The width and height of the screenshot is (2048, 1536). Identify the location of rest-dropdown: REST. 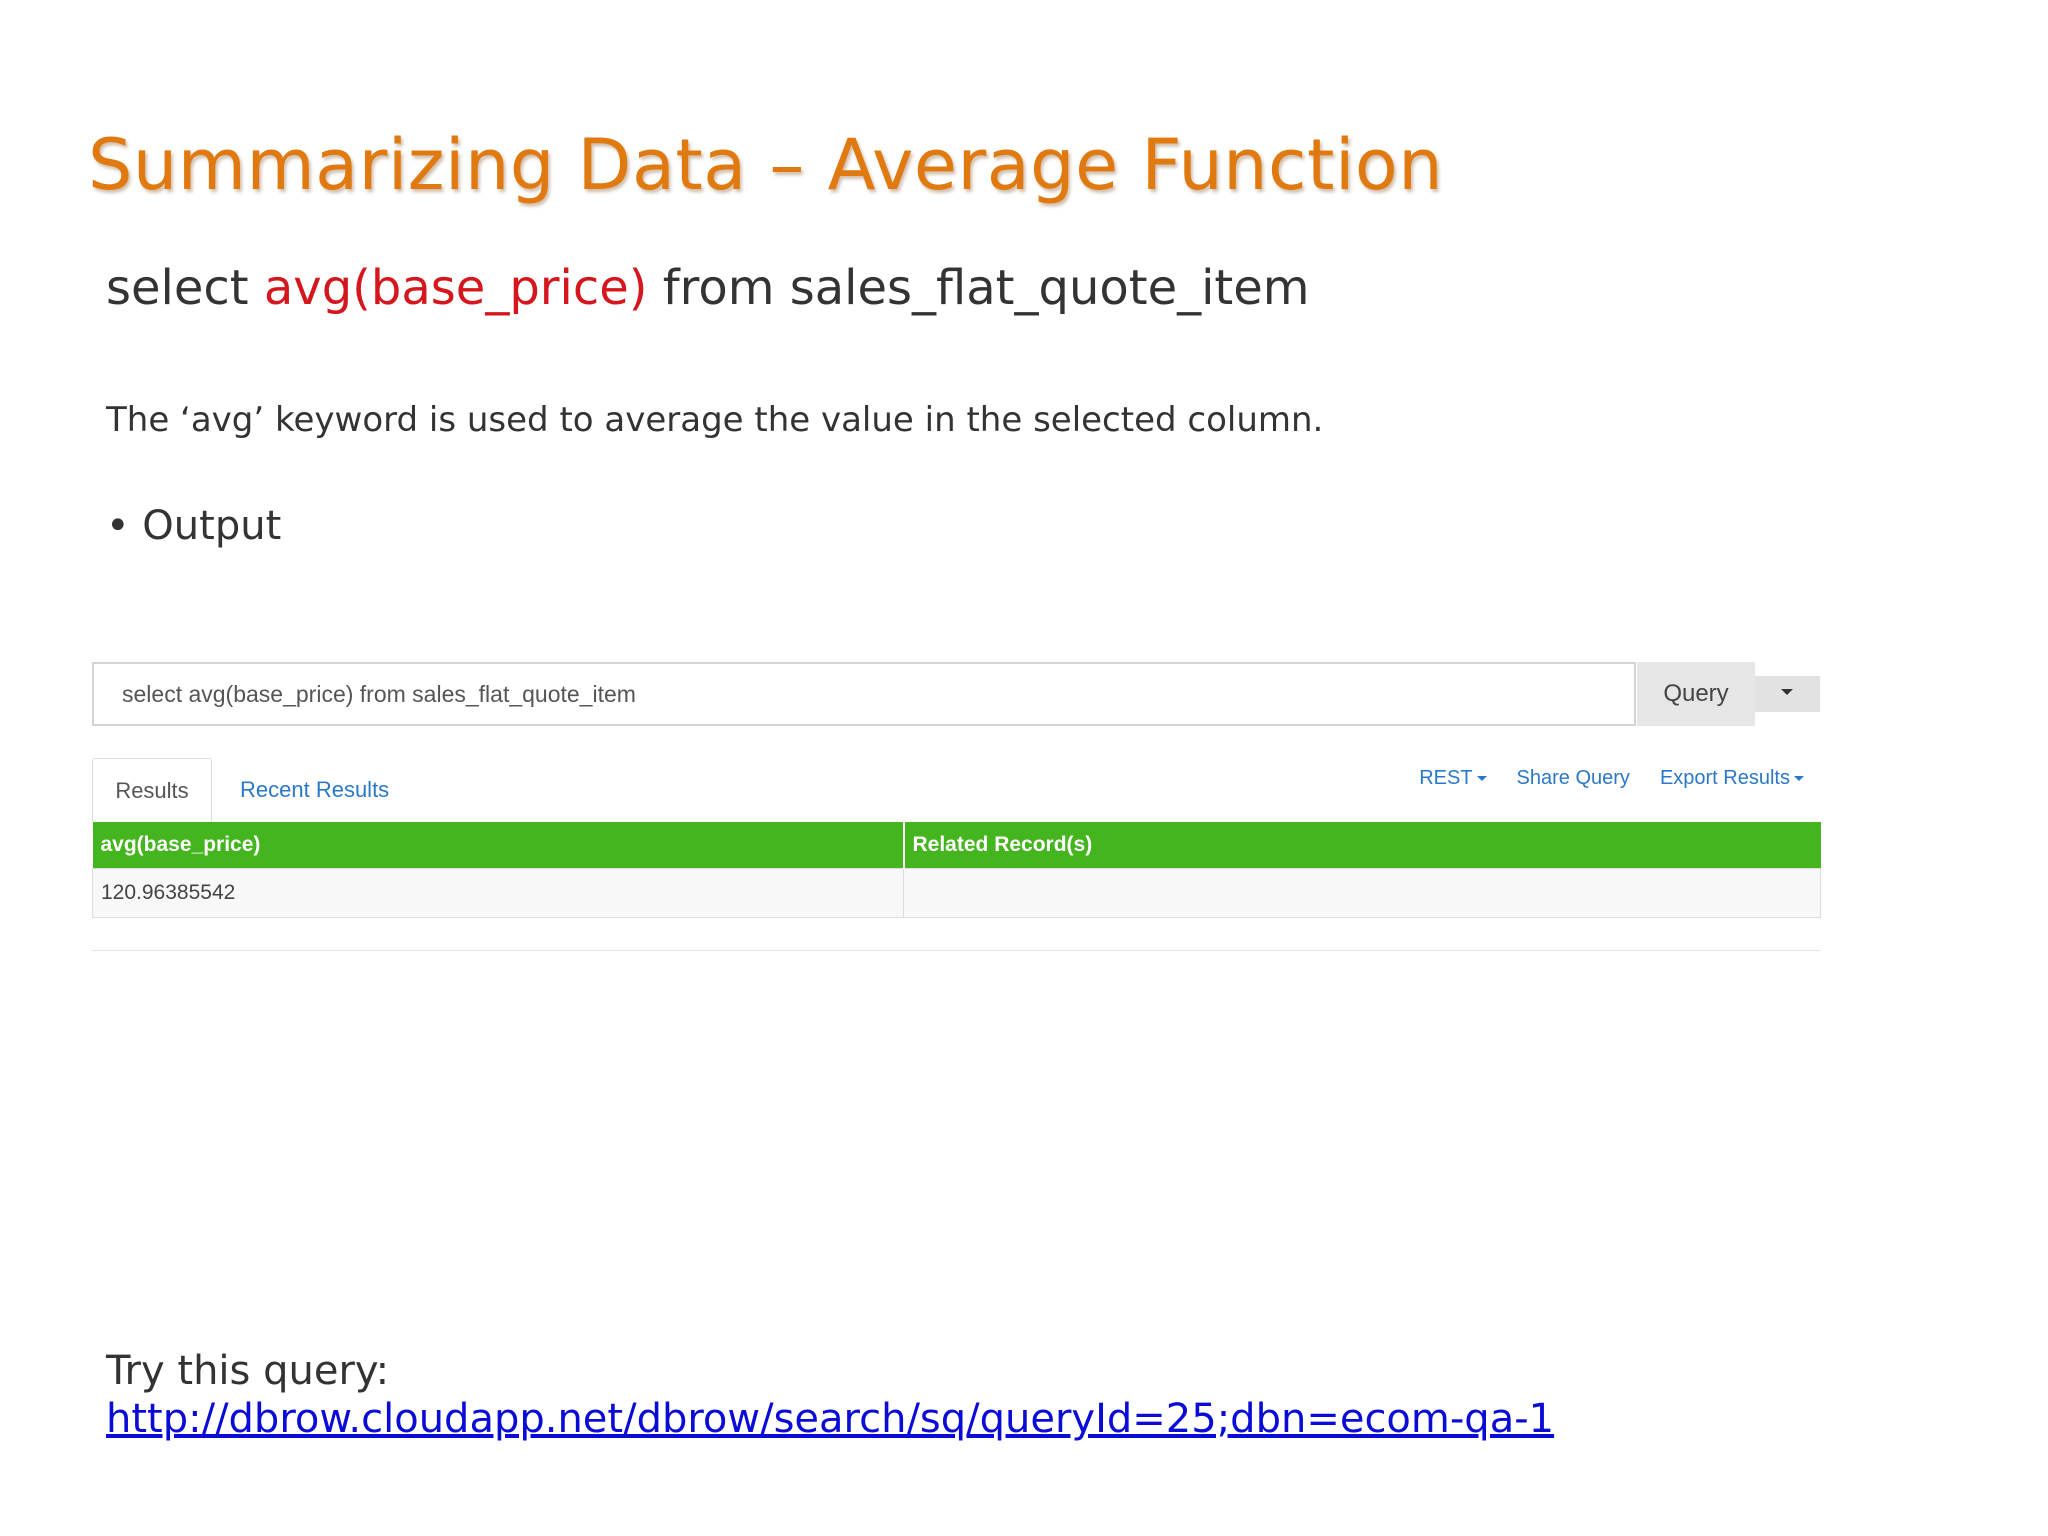
(1453, 778).